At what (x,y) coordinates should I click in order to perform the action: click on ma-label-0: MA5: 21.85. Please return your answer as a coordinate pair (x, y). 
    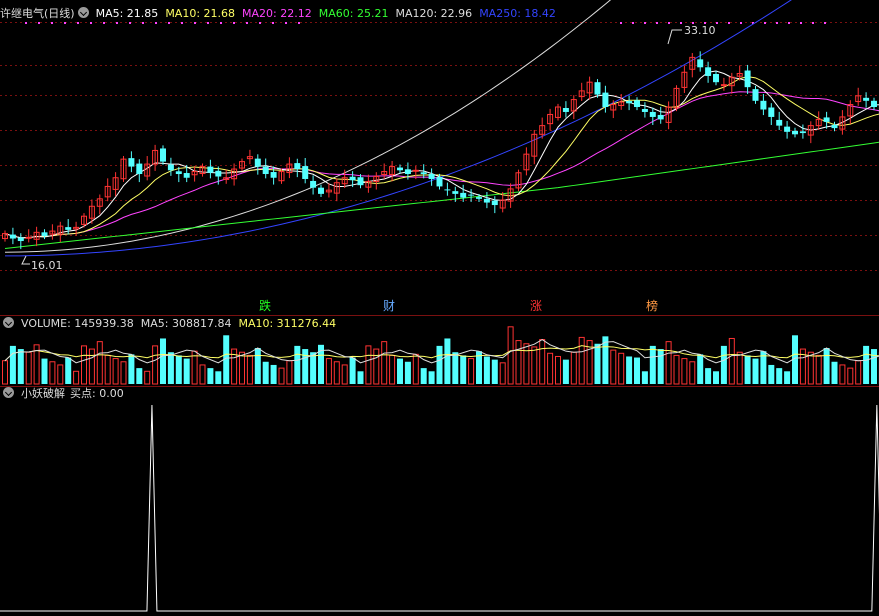
    Looking at the image, I should click on (127, 13).